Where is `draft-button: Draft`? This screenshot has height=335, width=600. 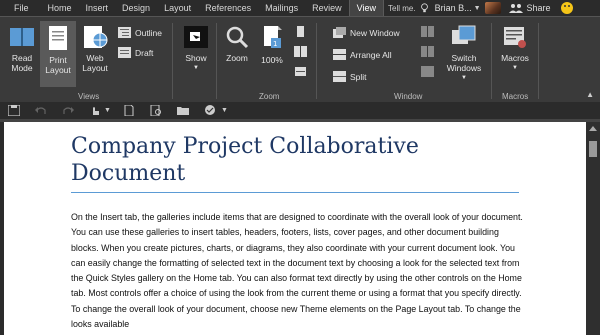
draft-button: Draft is located at coordinates (135, 52).